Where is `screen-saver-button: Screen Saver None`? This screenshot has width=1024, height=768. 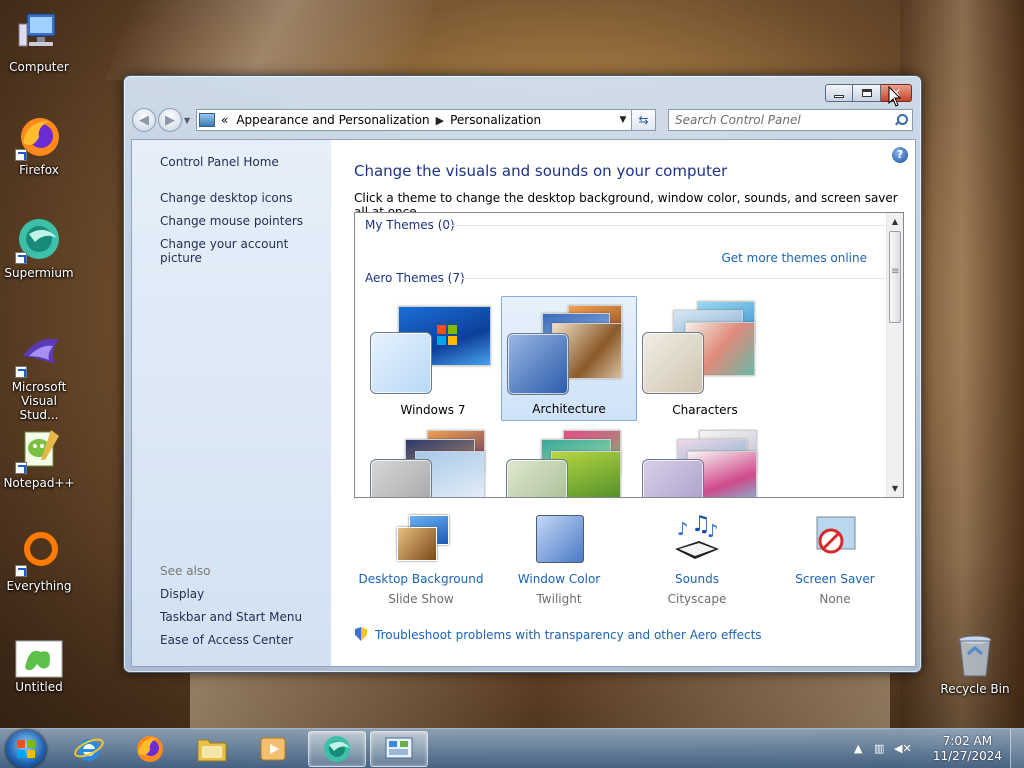
screen-saver-button: Screen Saver None is located at coordinates (835, 560).